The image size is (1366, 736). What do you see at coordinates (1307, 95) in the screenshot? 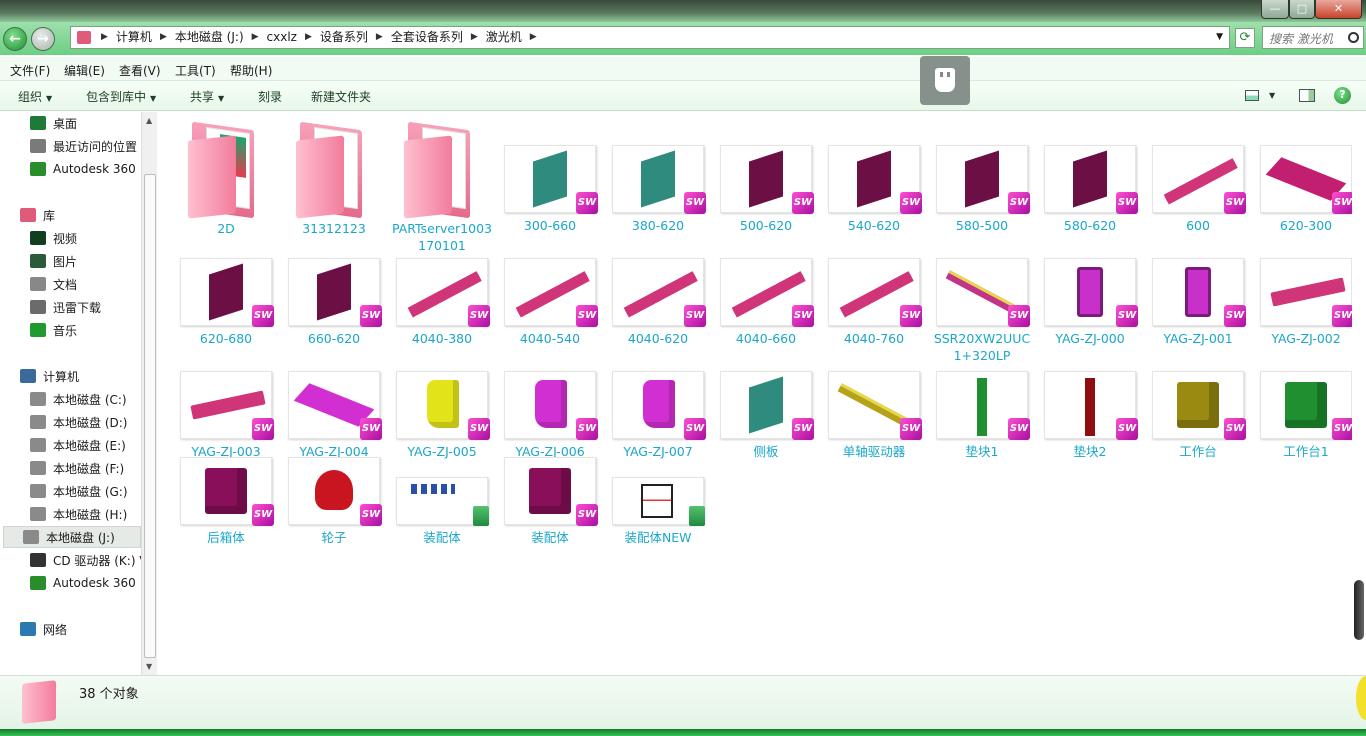
I see `preview-pane-icon` at bounding box center [1307, 95].